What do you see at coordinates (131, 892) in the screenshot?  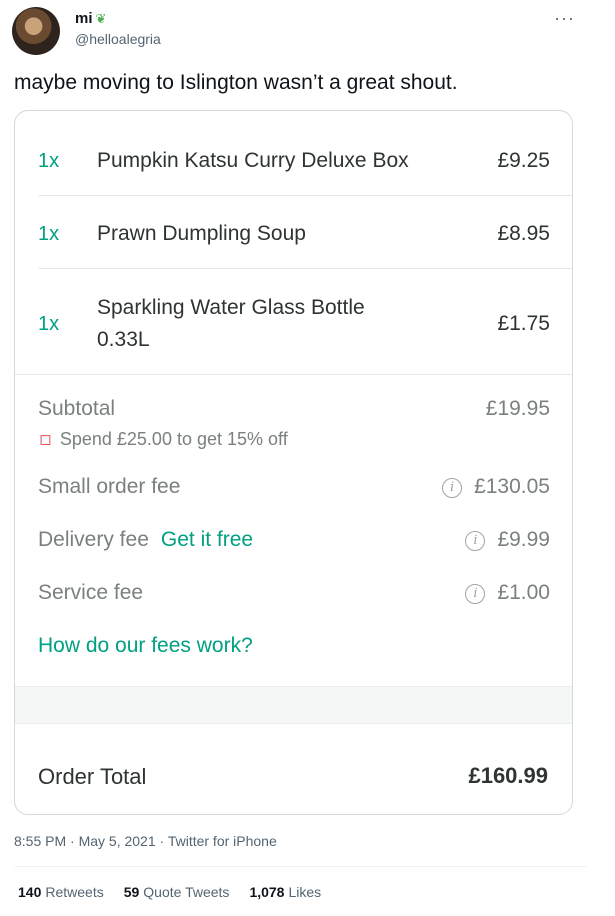 I see `quotes-count: 59` at bounding box center [131, 892].